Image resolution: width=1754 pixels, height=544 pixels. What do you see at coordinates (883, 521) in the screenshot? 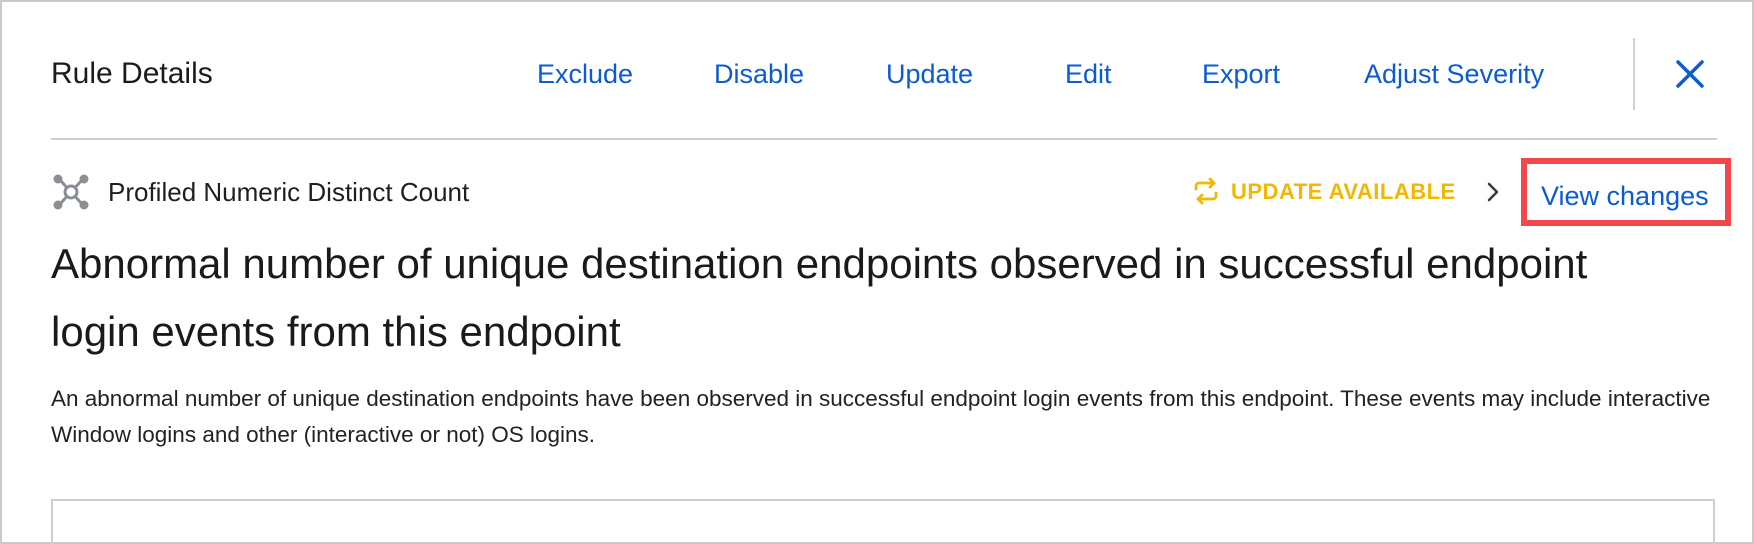
I see `rule-content-box` at bounding box center [883, 521].